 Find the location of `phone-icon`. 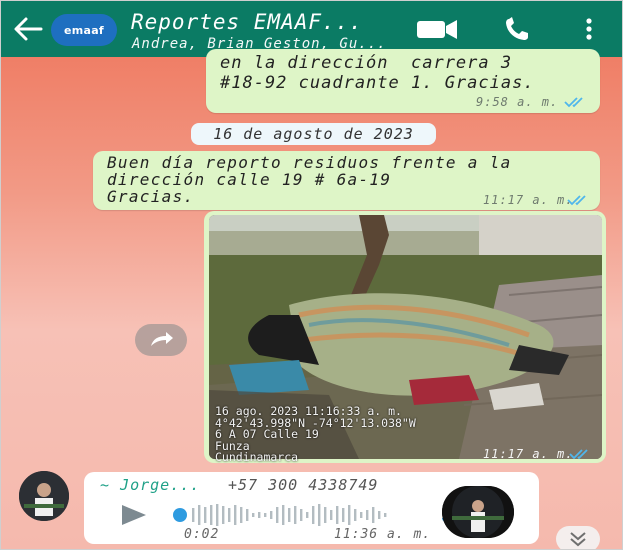

phone-icon is located at coordinates (518, 29).